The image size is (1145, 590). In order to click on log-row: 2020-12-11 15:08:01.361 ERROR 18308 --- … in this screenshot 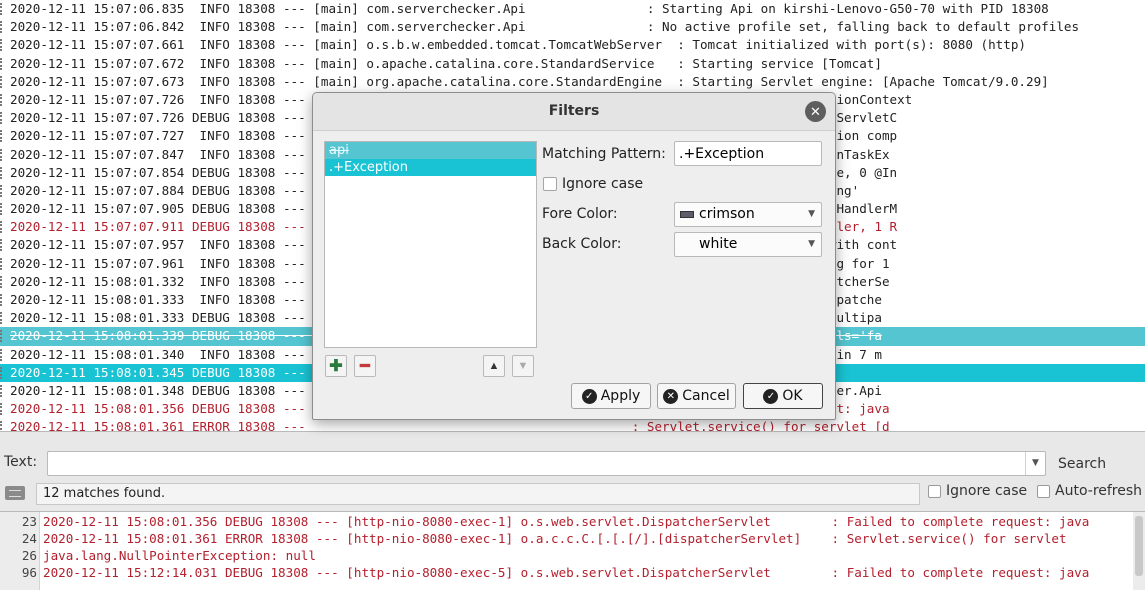, I will do `click(572, 425)`.